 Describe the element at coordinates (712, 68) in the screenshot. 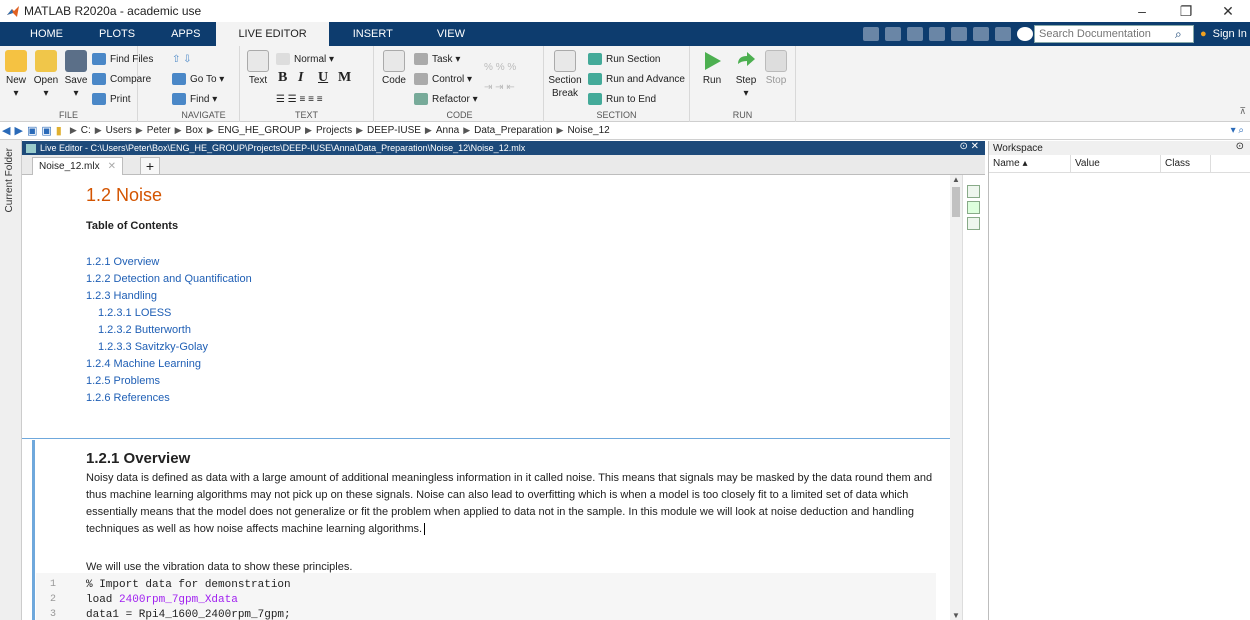

I see `run-button: Run` at that location.